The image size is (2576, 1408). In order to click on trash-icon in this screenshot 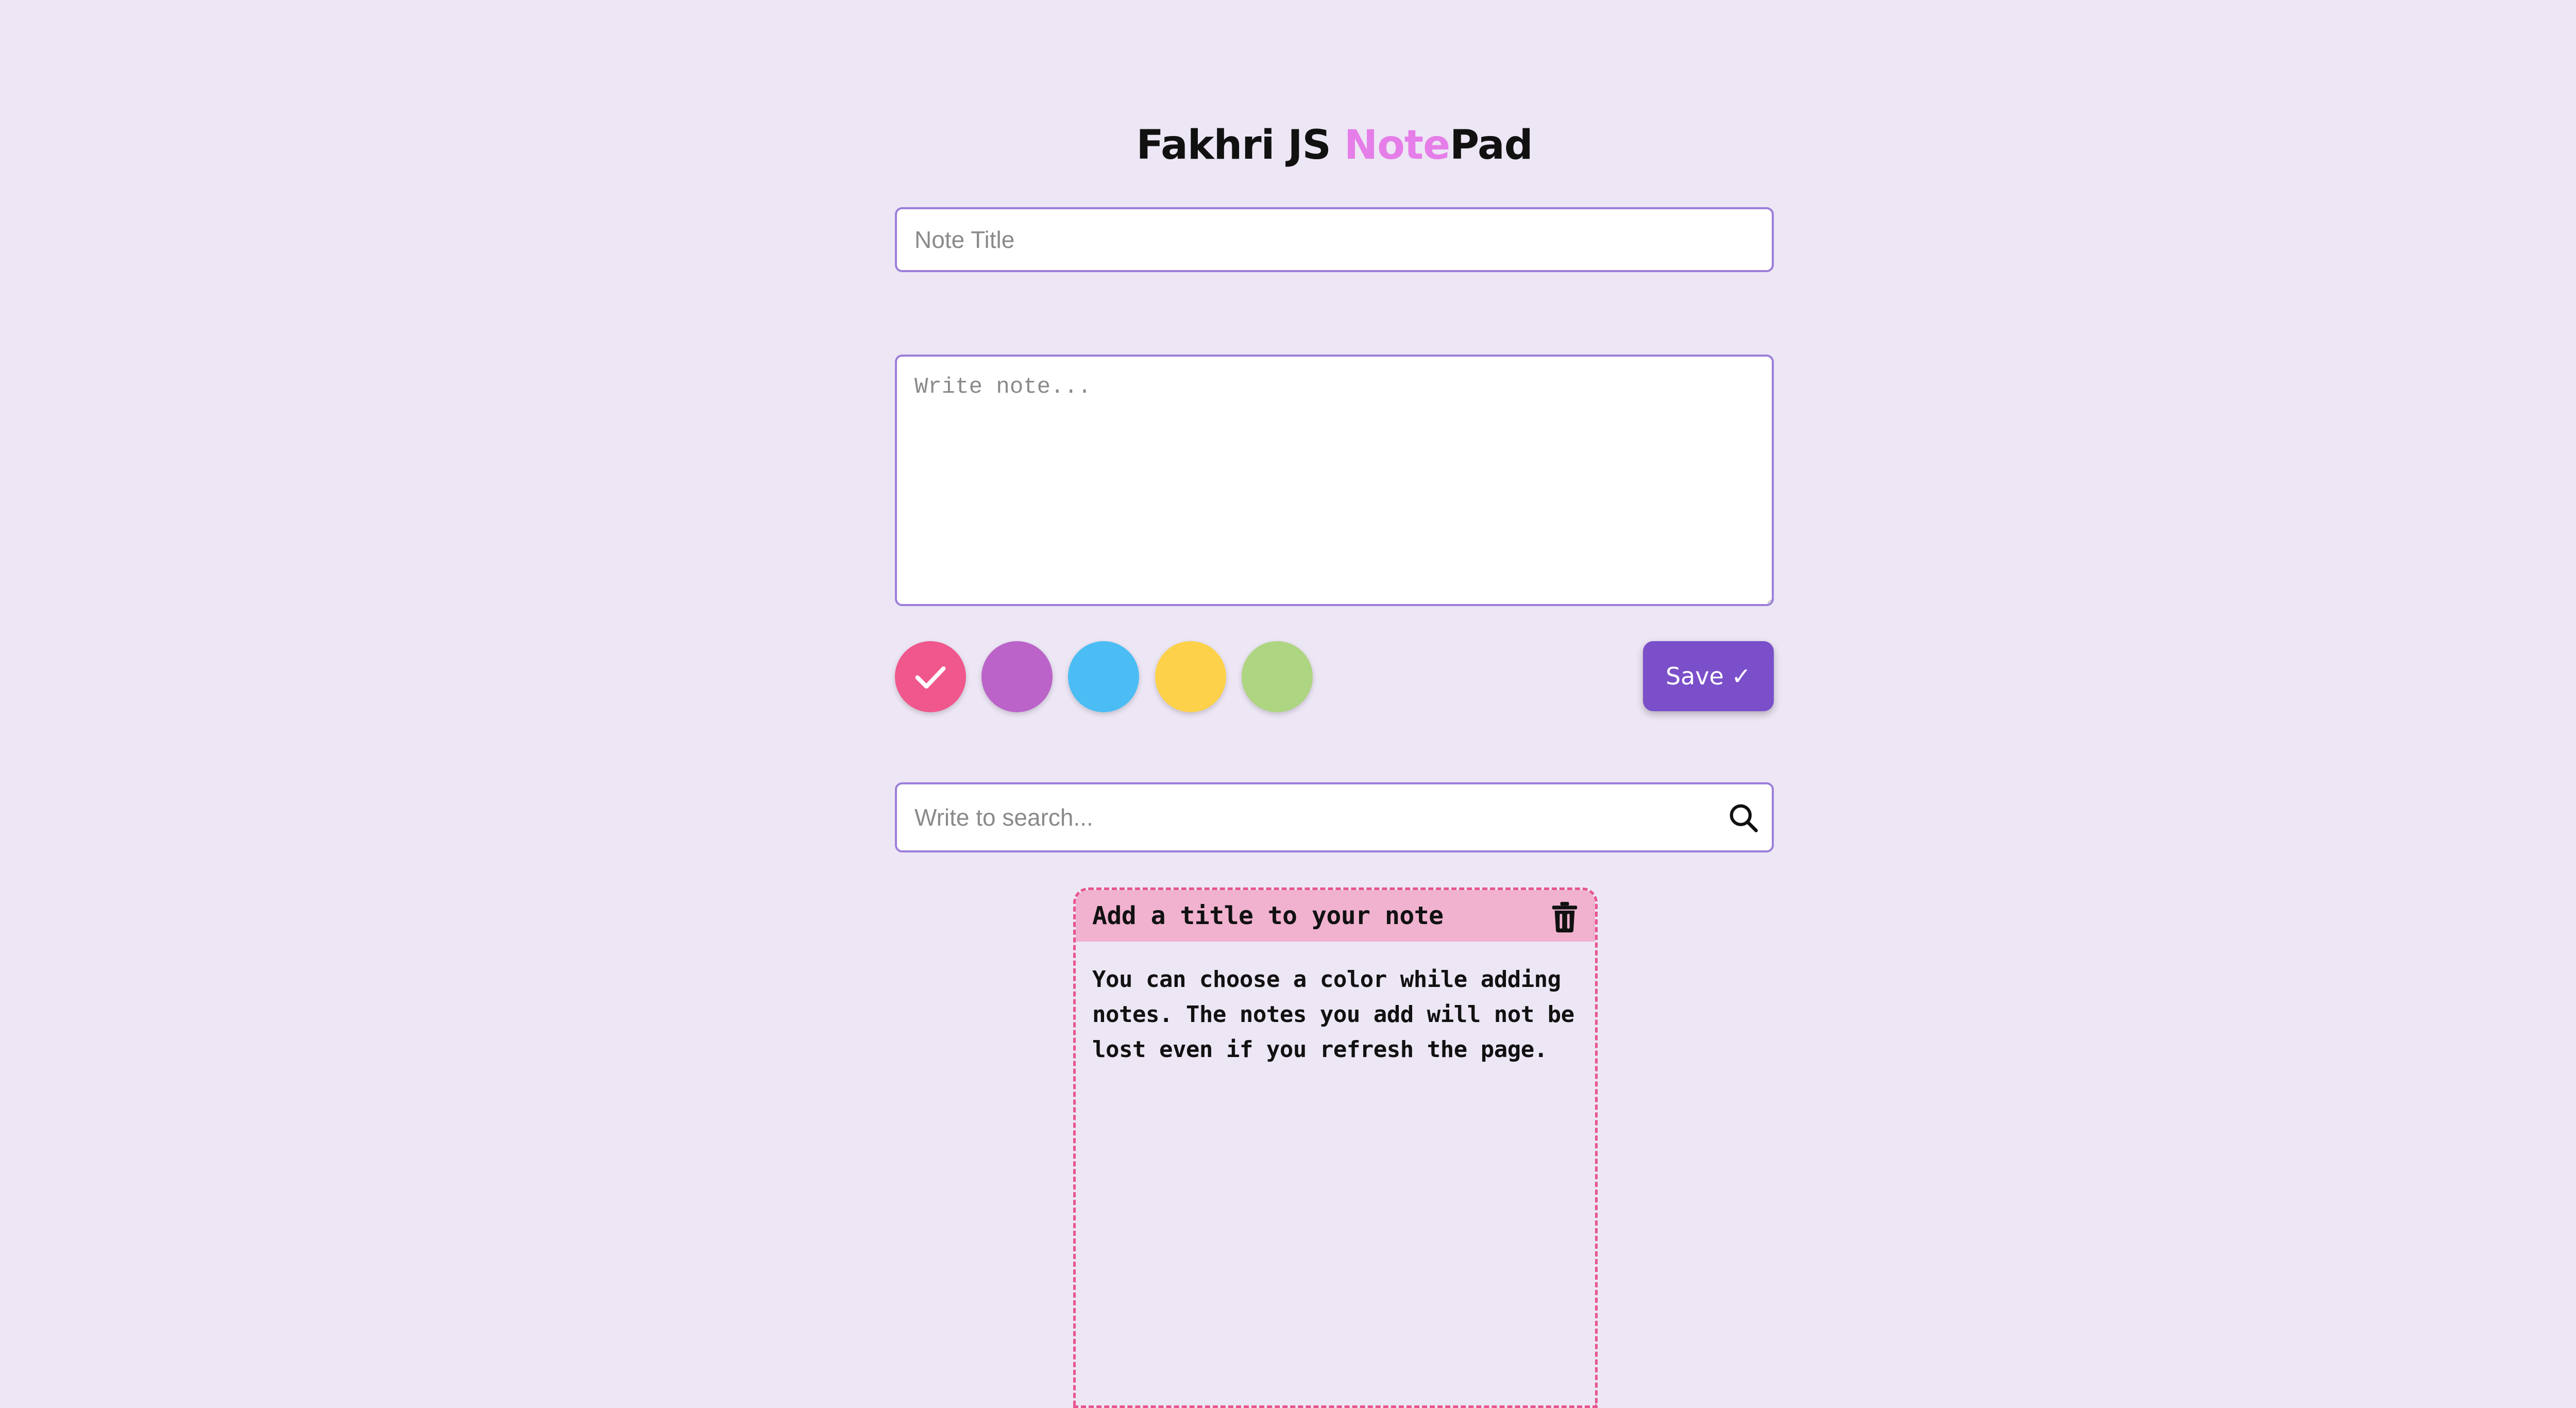, I will do `click(1565, 917)`.